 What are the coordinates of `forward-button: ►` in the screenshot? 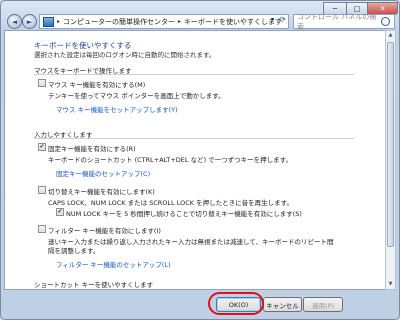 It's located at (29, 21).